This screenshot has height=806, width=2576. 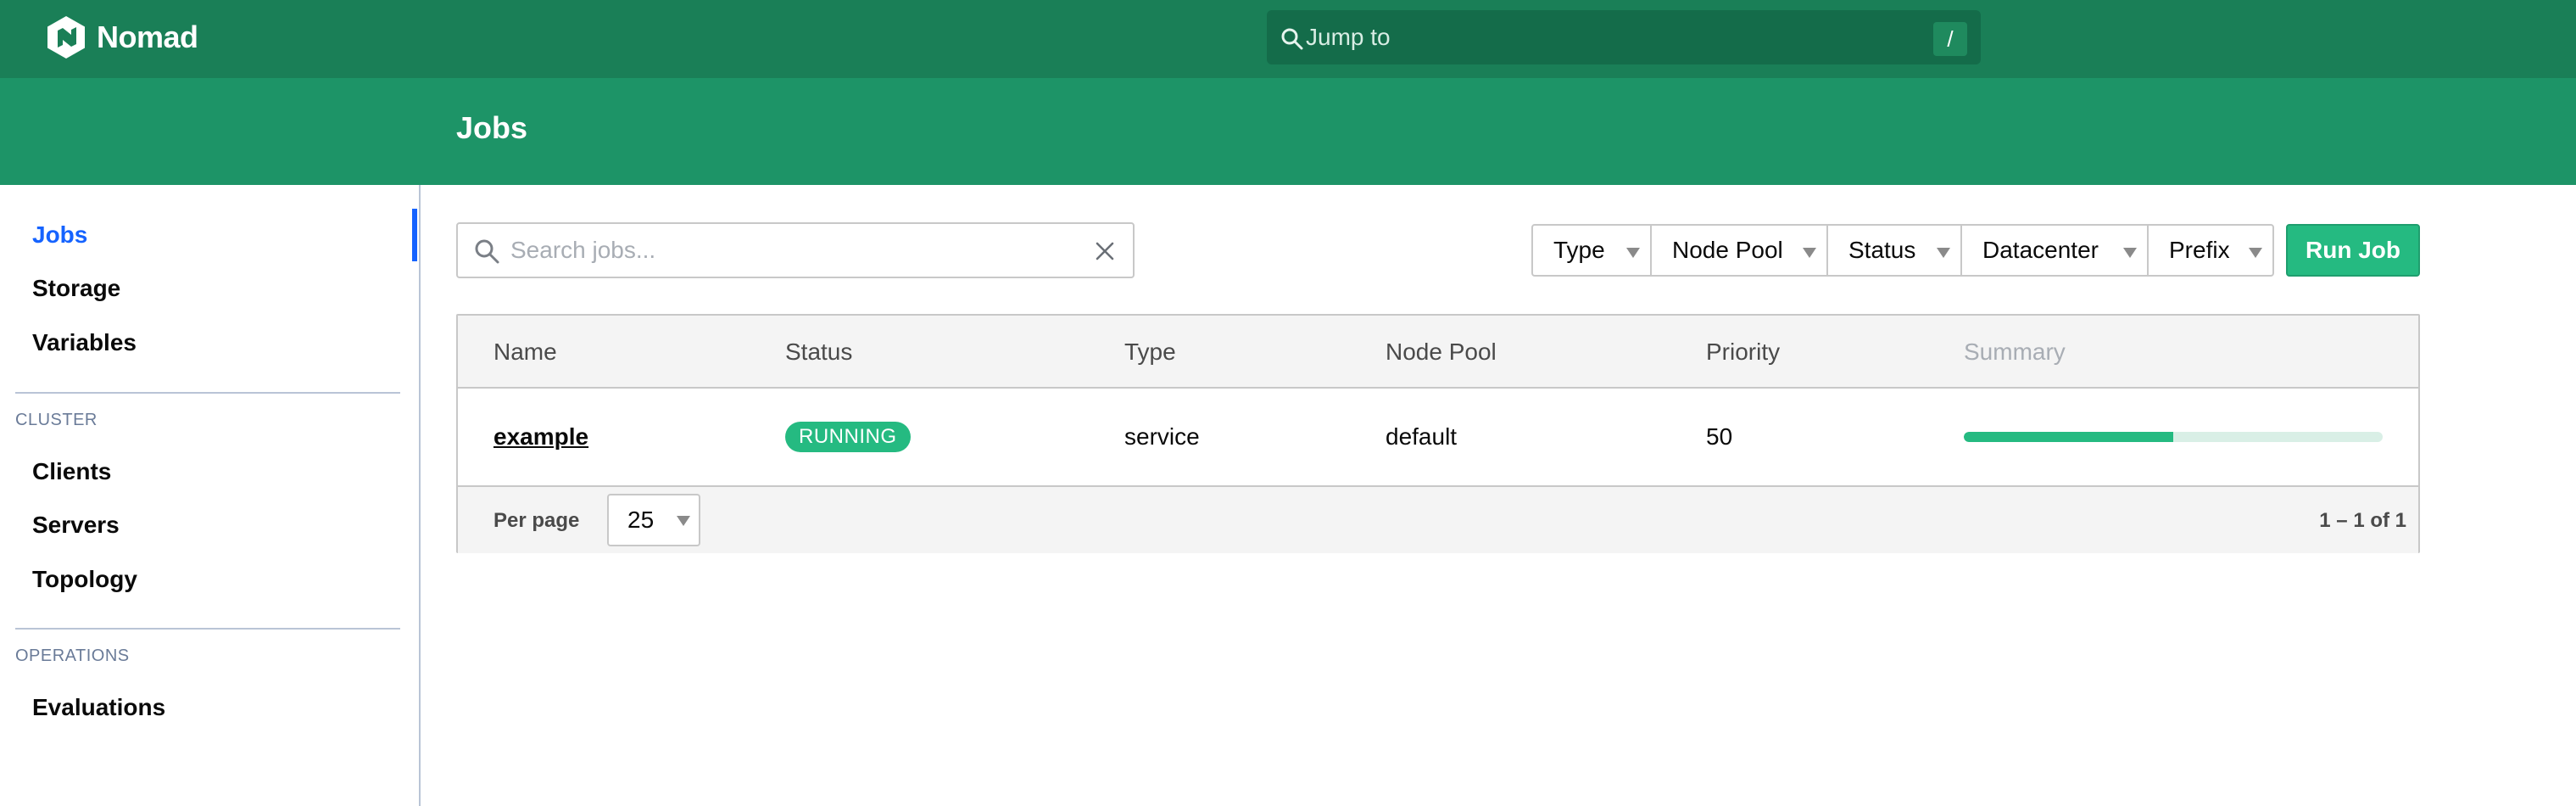 What do you see at coordinates (56, 420) in the screenshot?
I see `sidebar-heading-cluster: CLUSTER` at bounding box center [56, 420].